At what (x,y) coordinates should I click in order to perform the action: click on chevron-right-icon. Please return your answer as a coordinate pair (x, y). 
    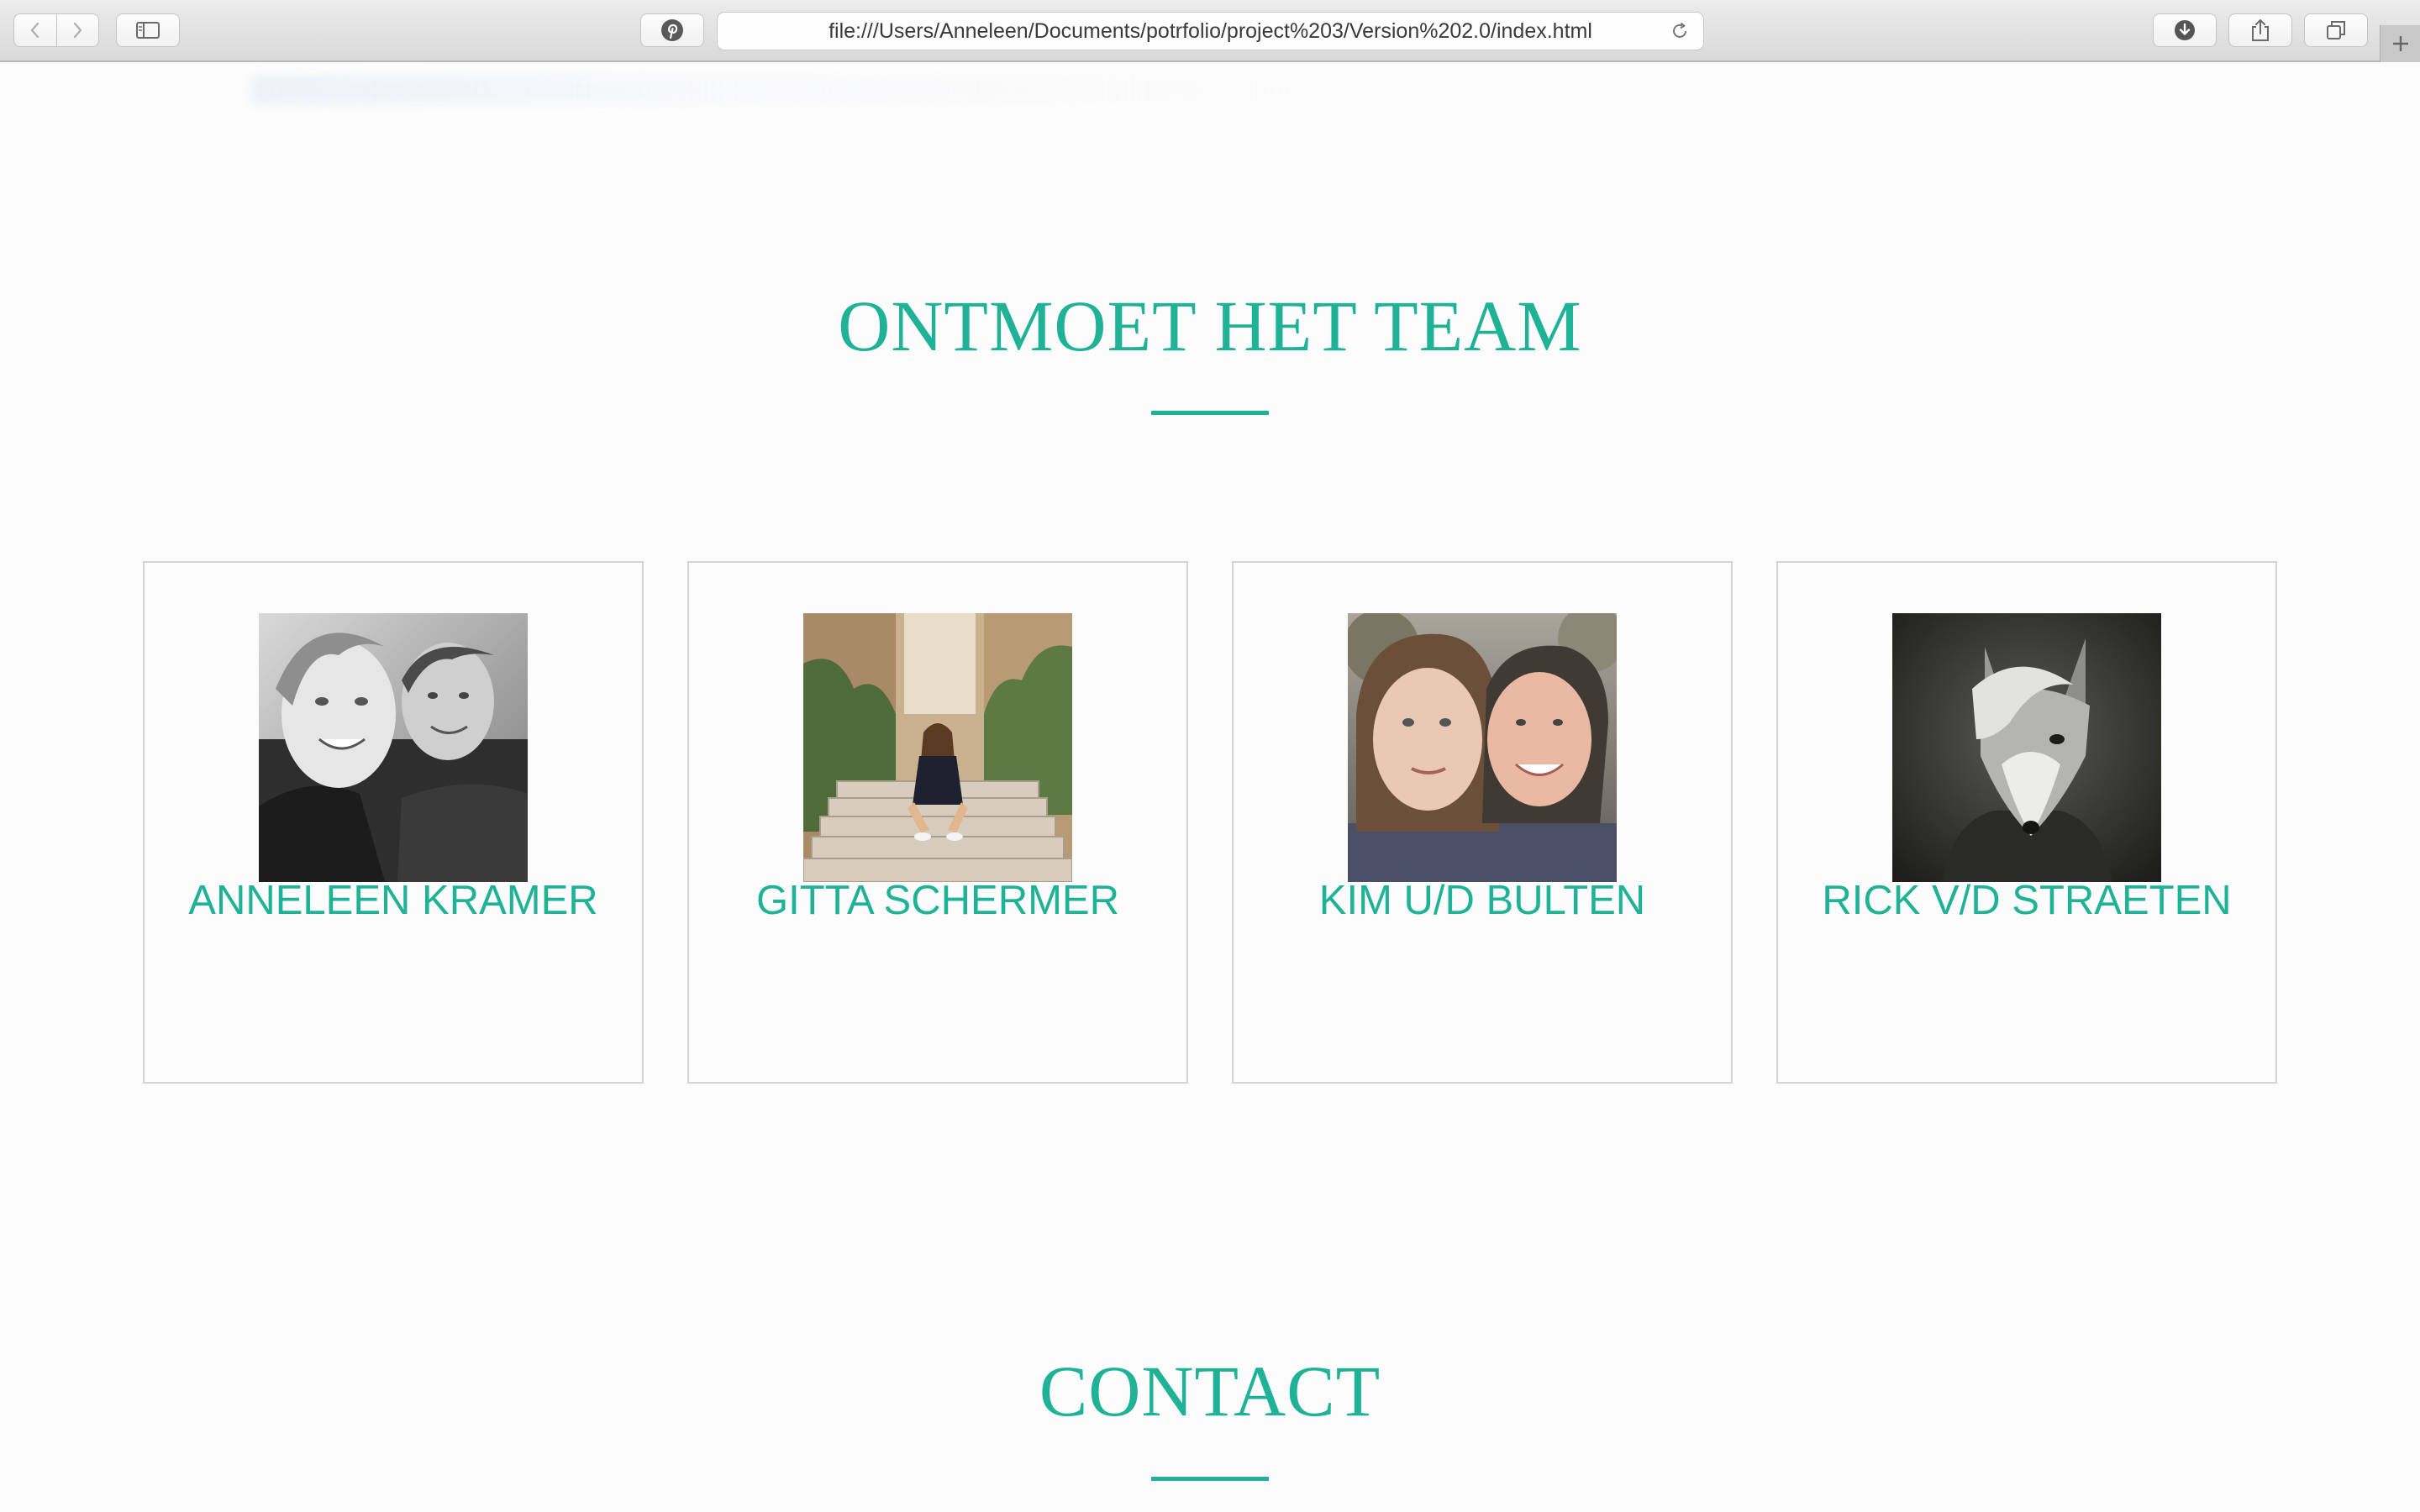
    Looking at the image, I should click on (78, 30).